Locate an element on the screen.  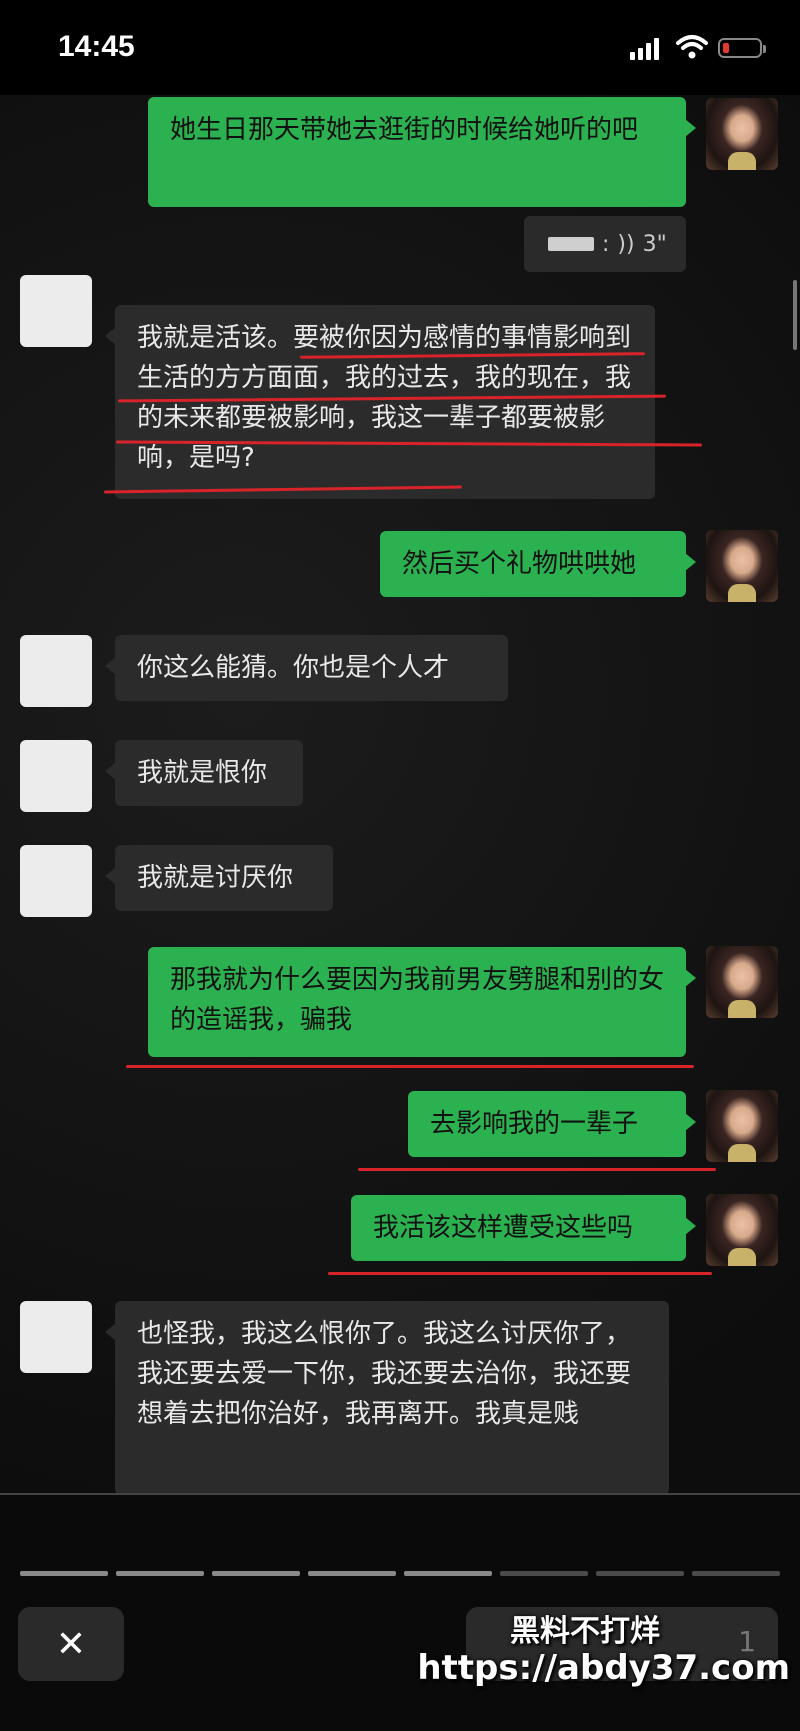
close-button: ✕ is located at coordinates (71, 1644).